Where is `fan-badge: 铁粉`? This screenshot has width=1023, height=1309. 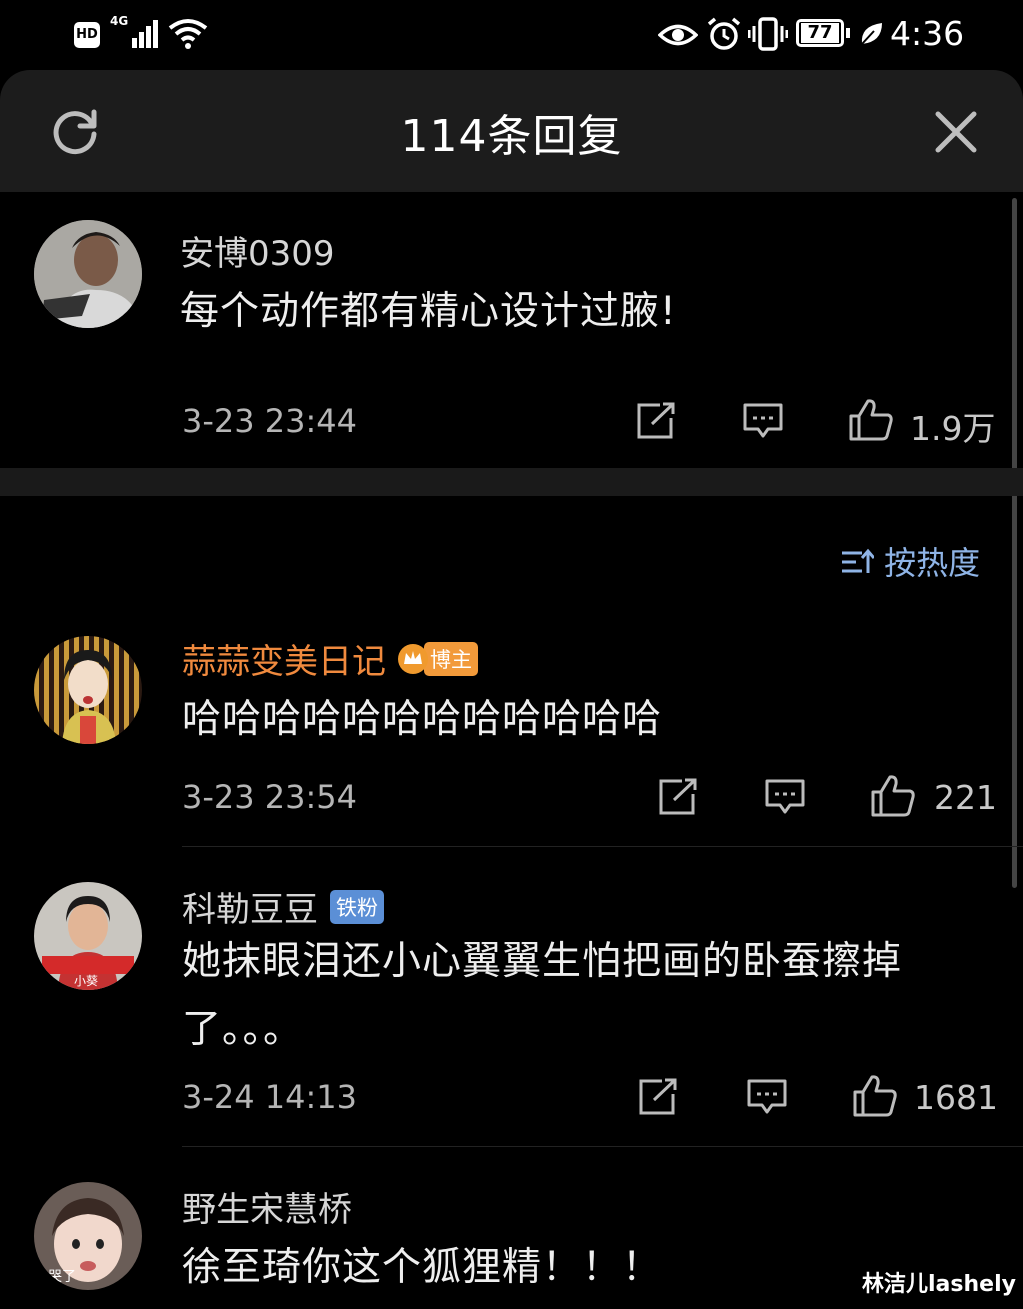
fan-badge: 铁粉 is located at coordinates (357, 906).